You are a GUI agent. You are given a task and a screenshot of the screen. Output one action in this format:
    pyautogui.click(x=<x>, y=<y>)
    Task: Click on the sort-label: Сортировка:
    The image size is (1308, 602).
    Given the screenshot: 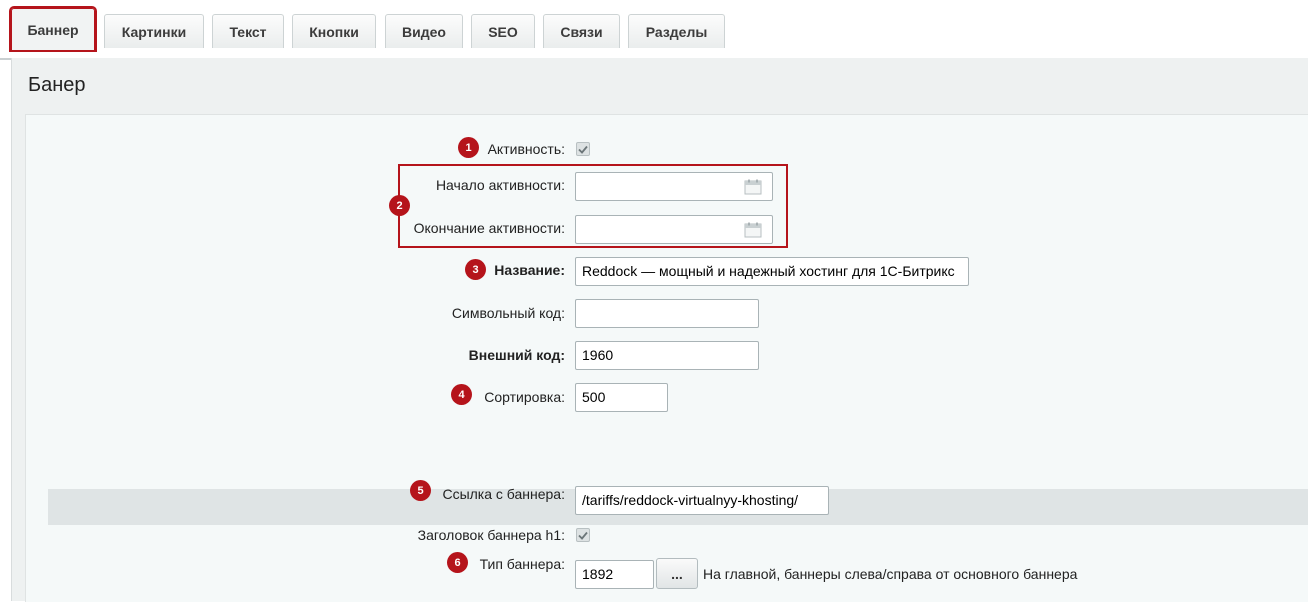 What is the action you would take?
    pyautogui.click(x=524, y=397)
    